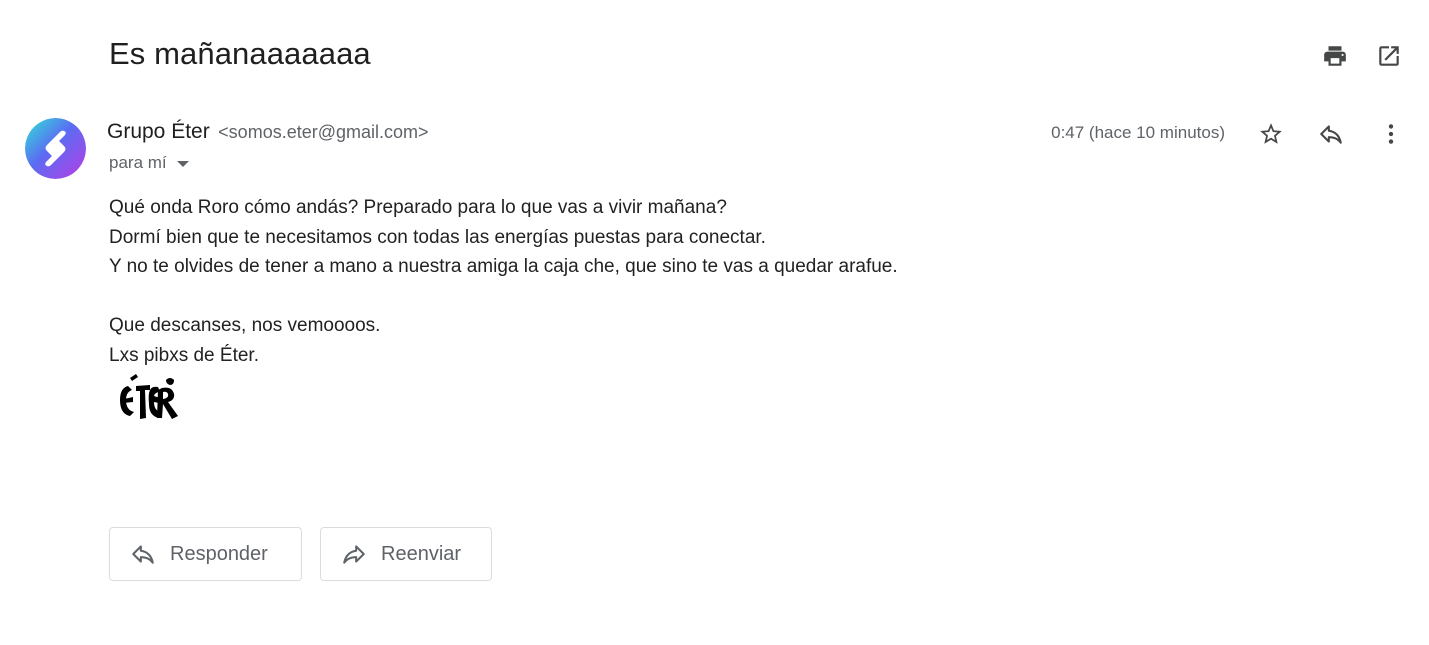 This screenshot has height=645, width=1429. What do you see at coordinates (184, 355) in the screenshot?
I see `body-line: Lxs pibxs de Éter.` at bounding box center [184, 355].